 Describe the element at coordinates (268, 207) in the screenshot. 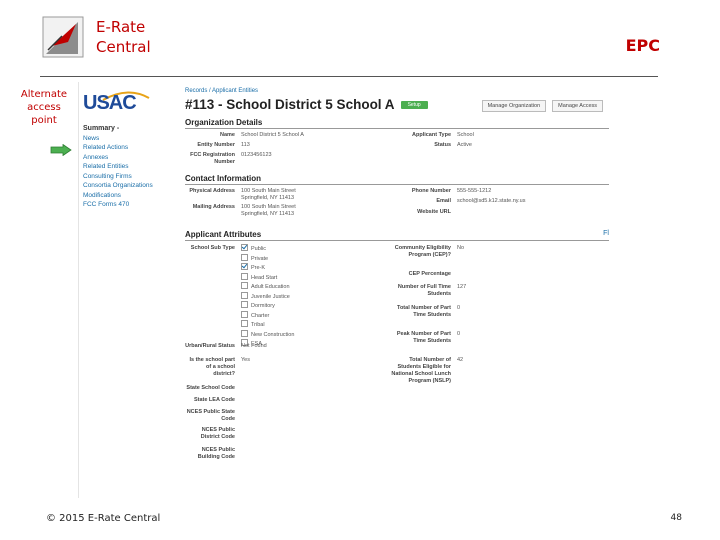

I see `mailing-address-line-1: 100 South Main Street` at that location.